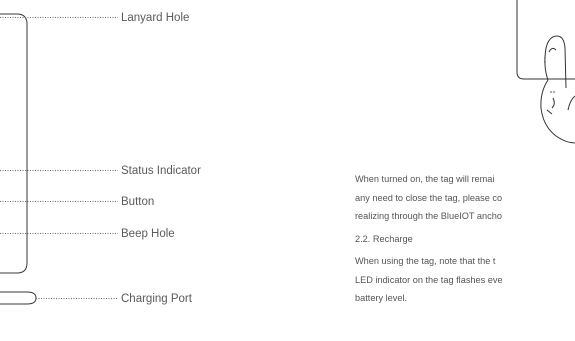 The height and width of the screenshot is (341, 575). Describe the element at coordinates (429, 197) in the screenshot. I see `paragraph-line: any need to close the tag, please co` at that location.